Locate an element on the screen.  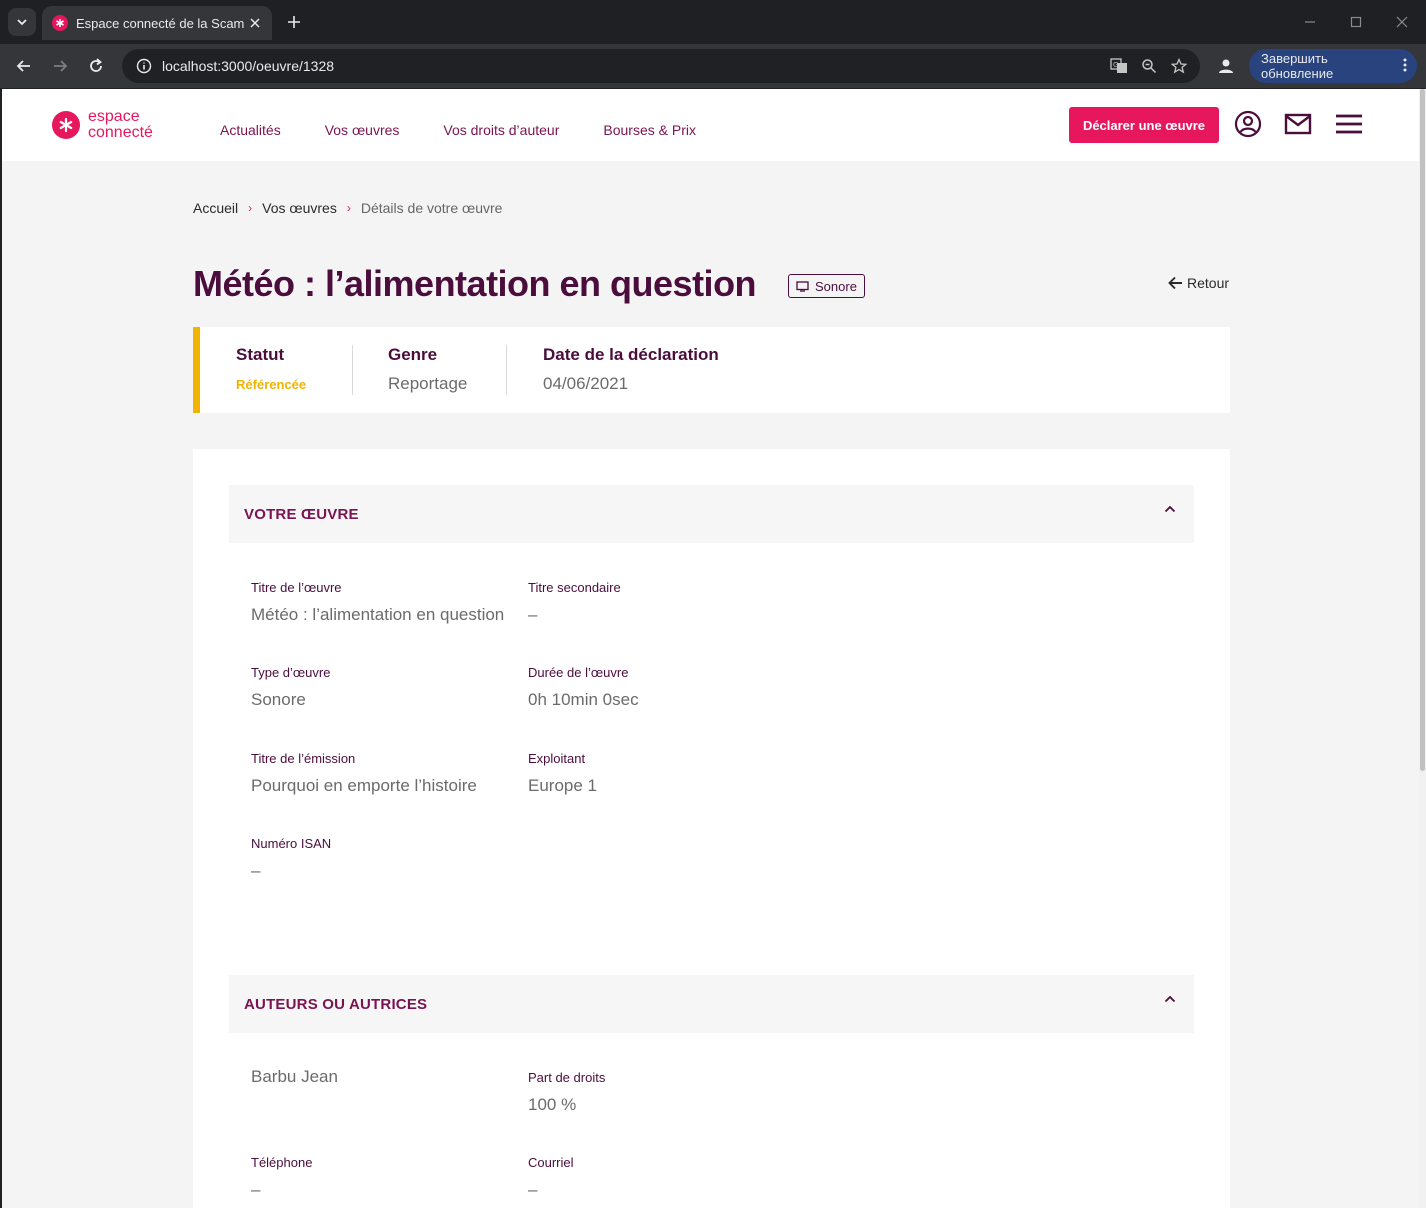
field-part-droits: Part de droits 100 % is located at coordinates (566, 1092).